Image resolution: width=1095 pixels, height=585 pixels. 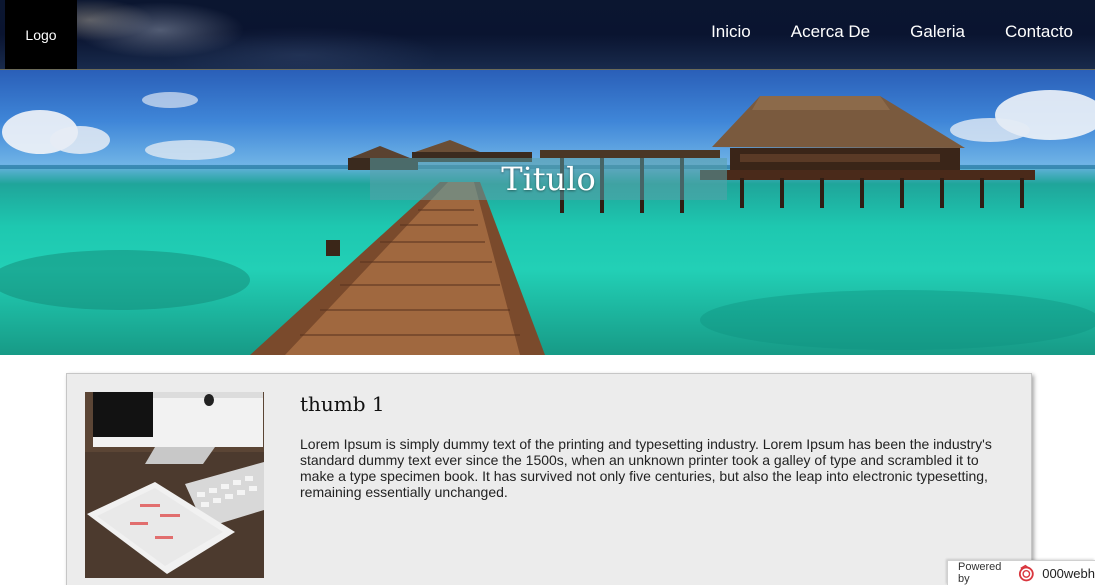 What do you see at coordinates (547, 35) in the screenshot?
I see `site-header: Logo Inicio Acerca De Galeria Contacto` at bounding box center [547, 35].